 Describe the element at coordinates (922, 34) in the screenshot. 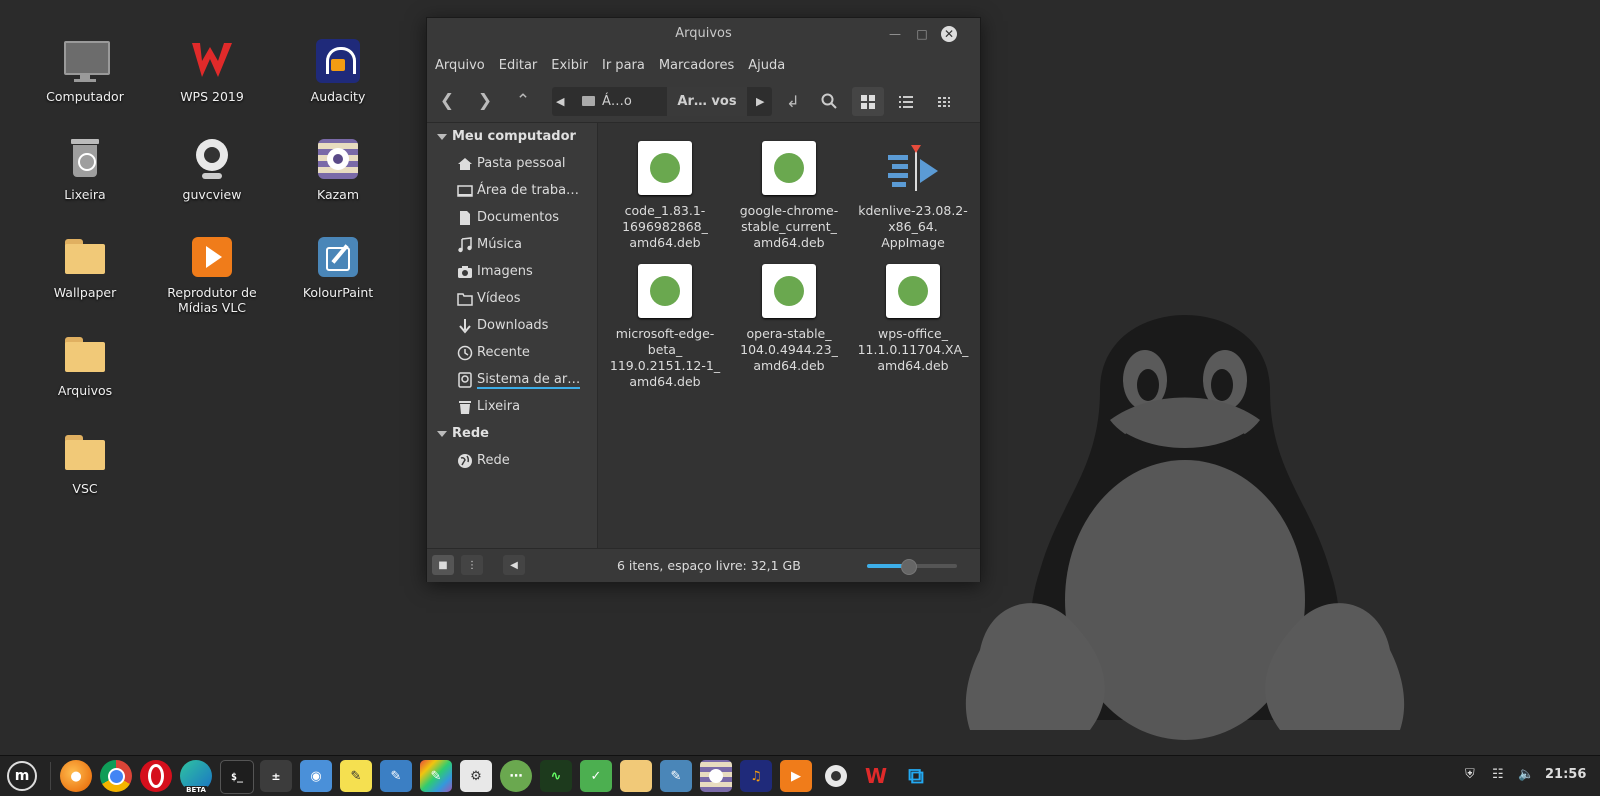

I see `maximize-button: □` at that location.